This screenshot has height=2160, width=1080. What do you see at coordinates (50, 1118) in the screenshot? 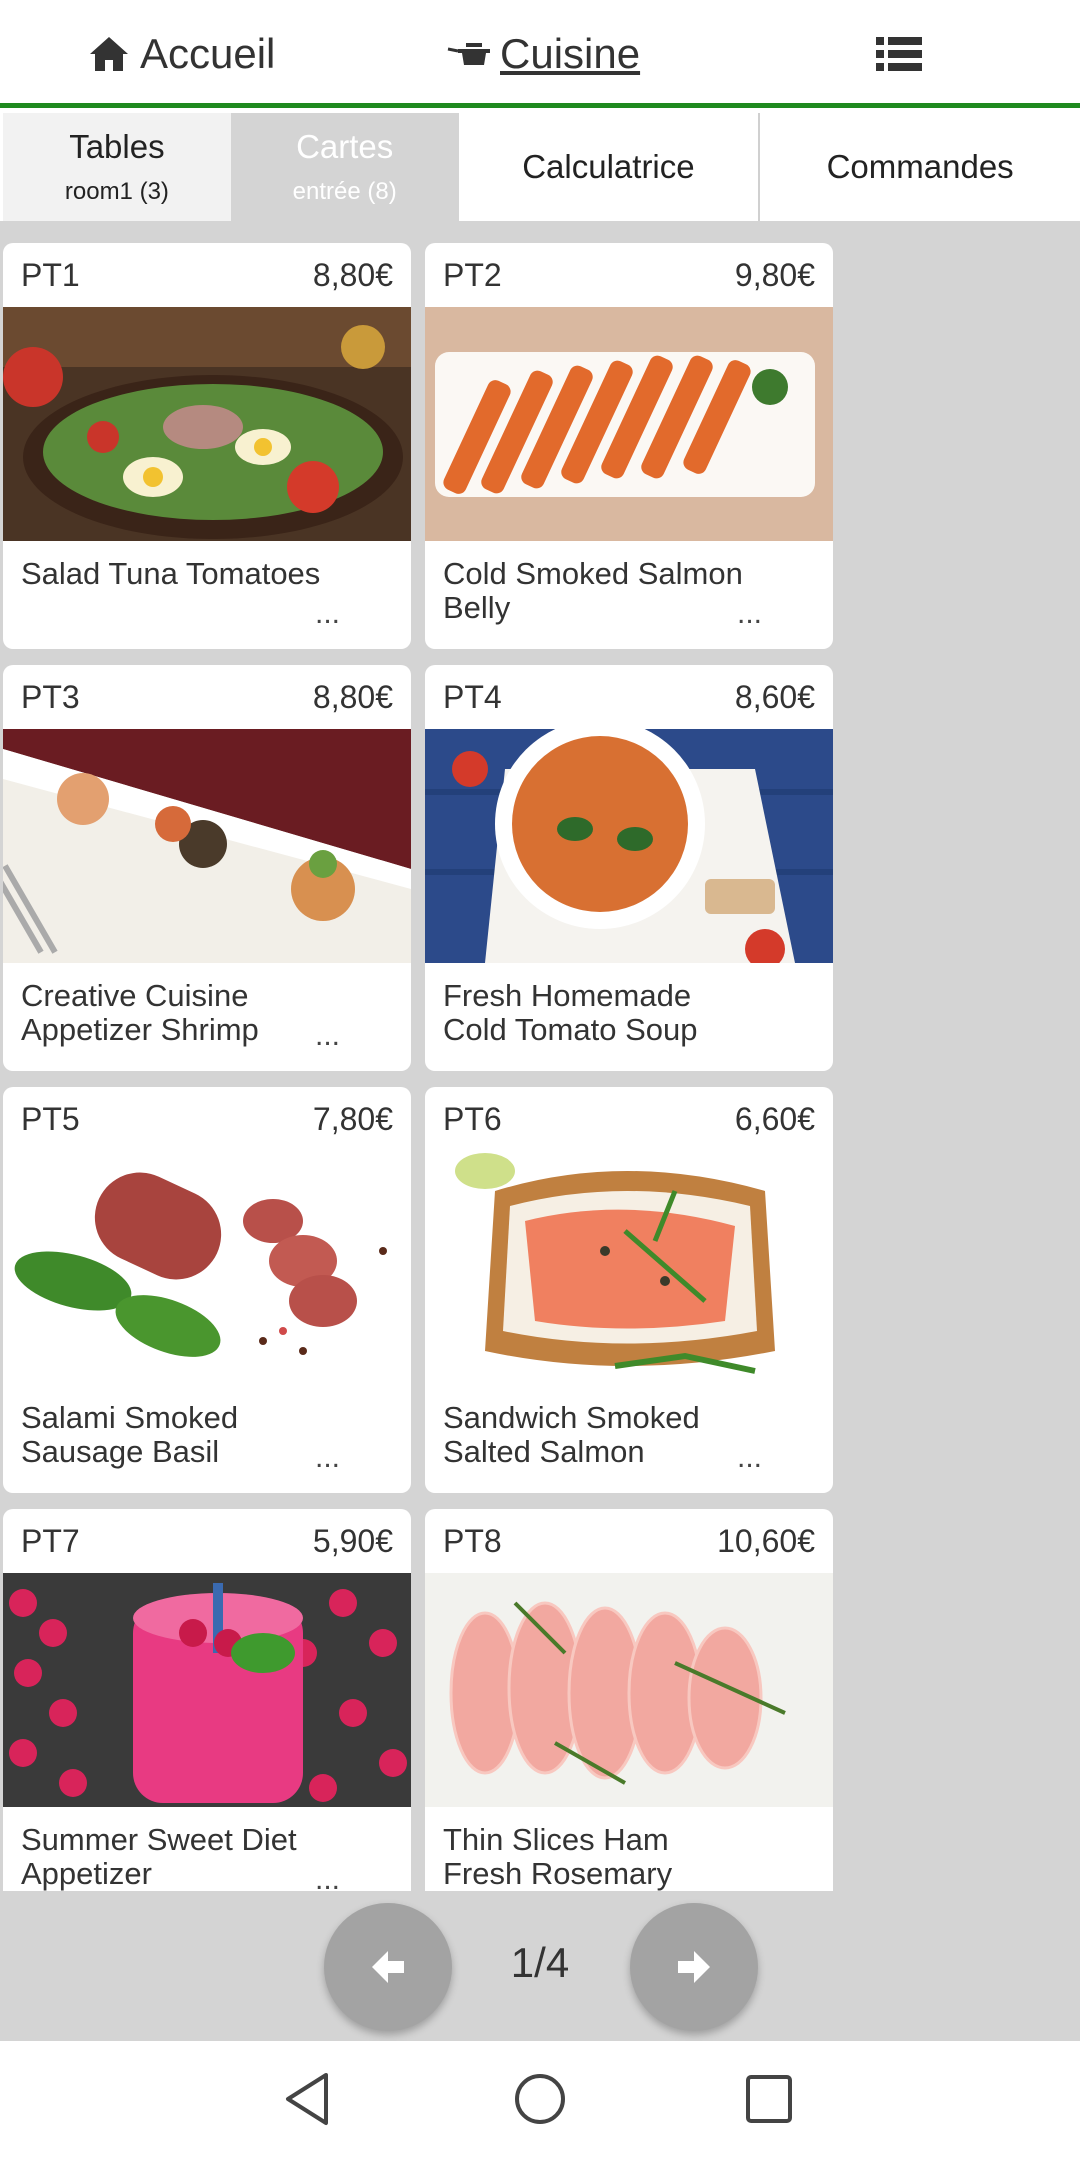
I see `product-code: PT5` at bounding box center [50, 1118].